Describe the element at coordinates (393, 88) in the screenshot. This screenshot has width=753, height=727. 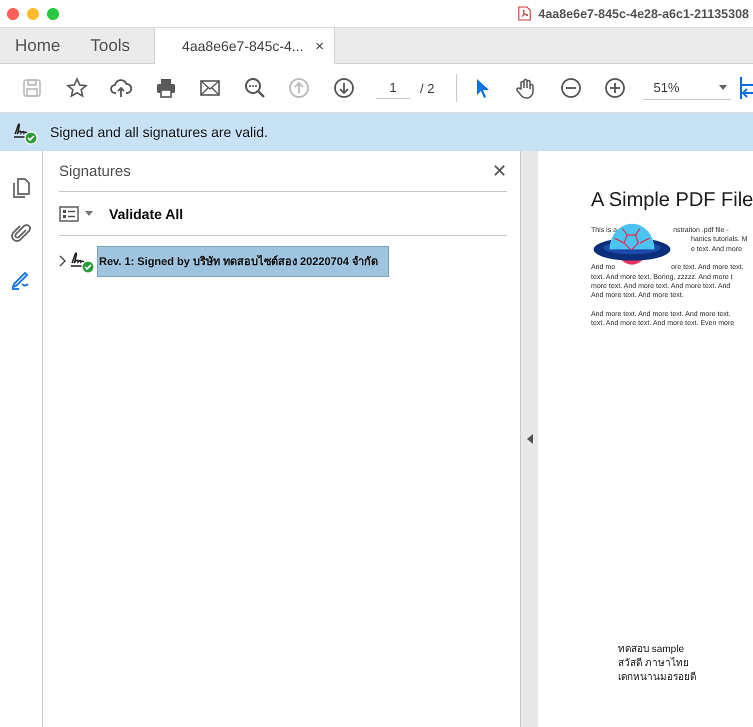
I see `page-number-field: 1` at that location.